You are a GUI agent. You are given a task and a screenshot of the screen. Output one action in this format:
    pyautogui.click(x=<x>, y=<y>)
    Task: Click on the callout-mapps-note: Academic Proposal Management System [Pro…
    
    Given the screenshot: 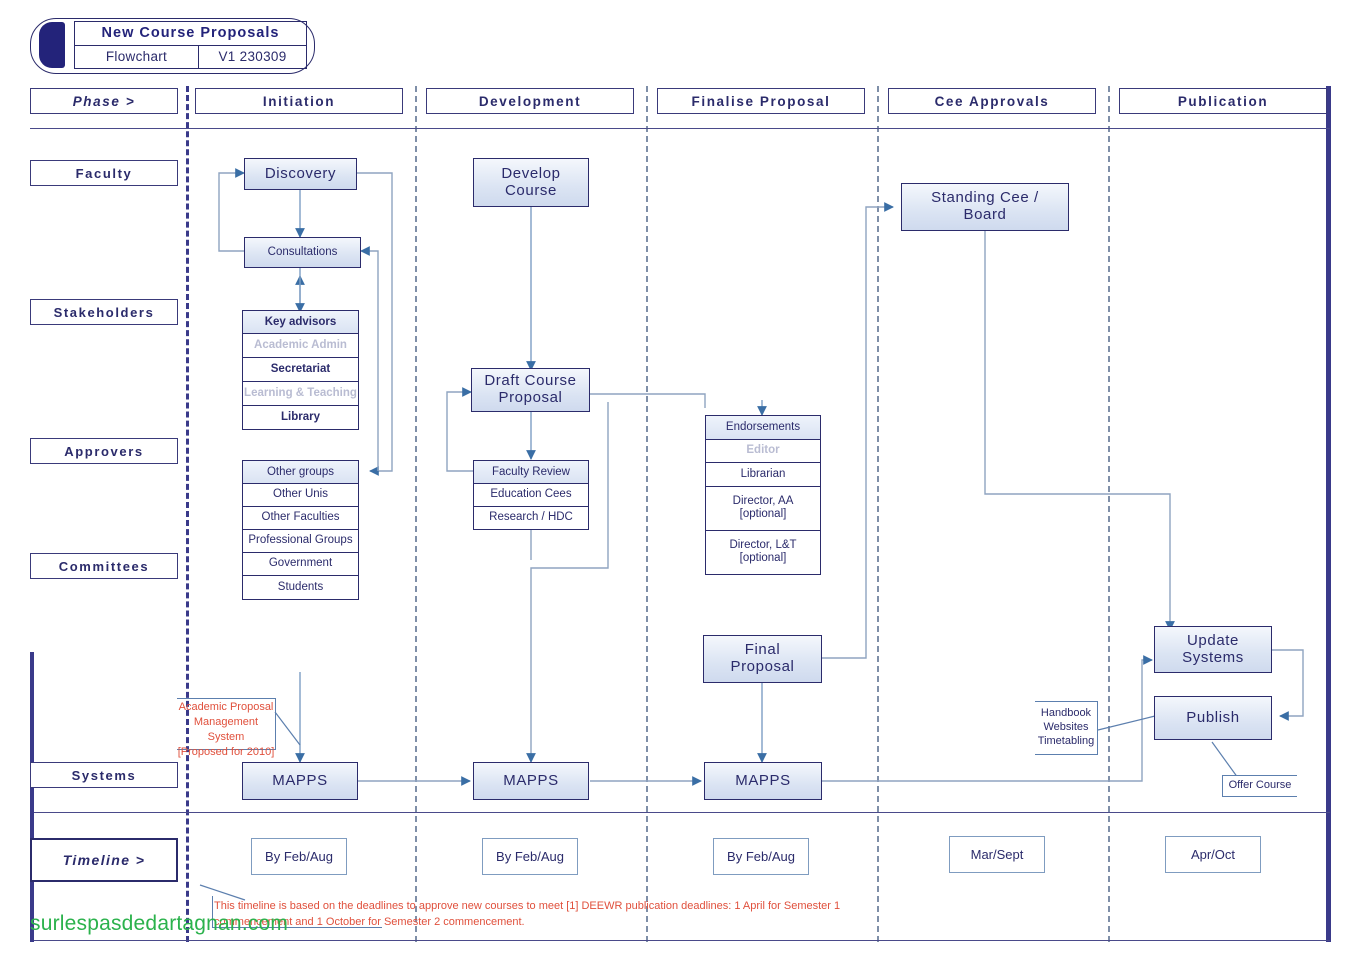 What is the action you would take?
    pyautogui.click(x=226, y=729)
    